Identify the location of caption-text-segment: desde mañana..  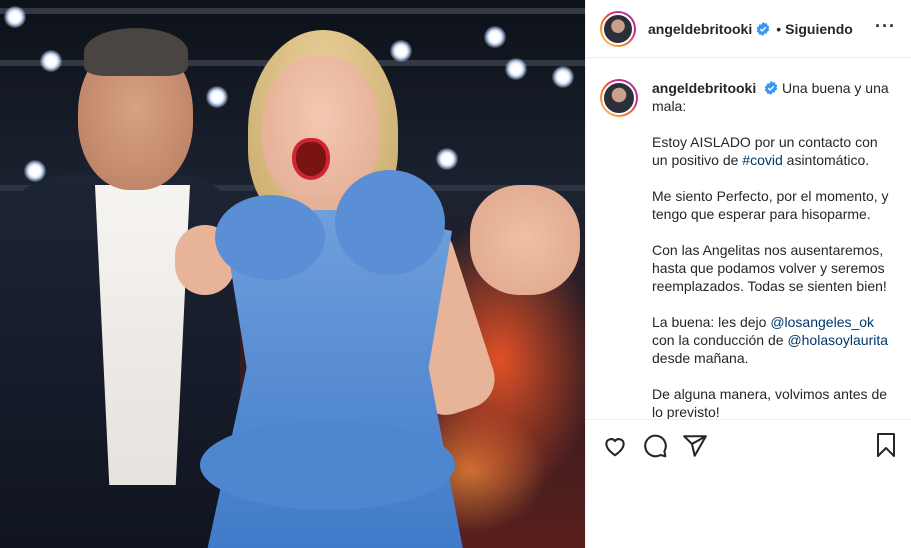
(700, 358).